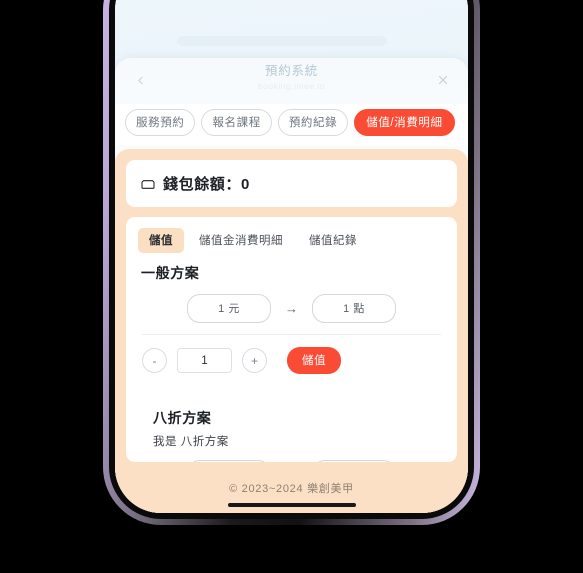  Describe the element at coordinates (314, 360) in the screenshot. I see `topup-submit-button: 儲值` at that location.